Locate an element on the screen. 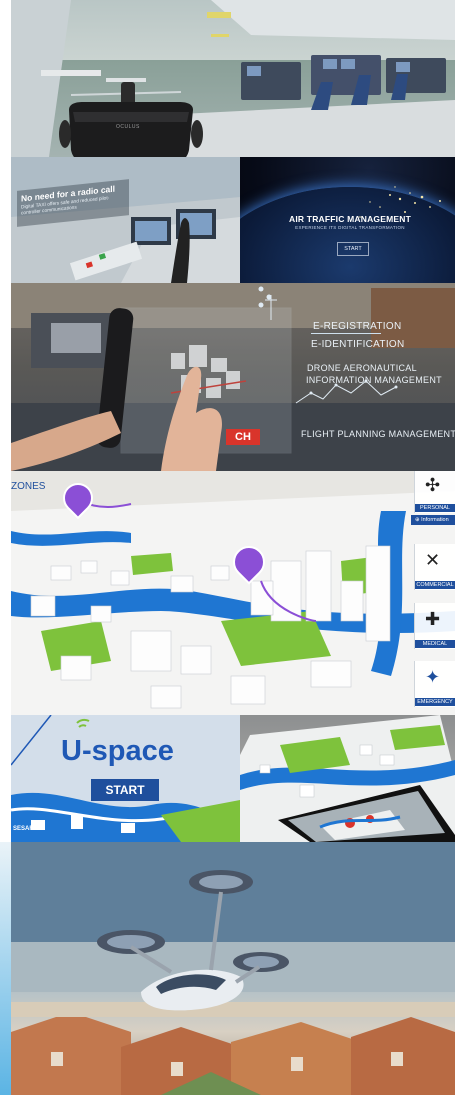 The height and width of the screenshot is (1095, 455). ar-tablet-scene is located at coordinates (347, 778).